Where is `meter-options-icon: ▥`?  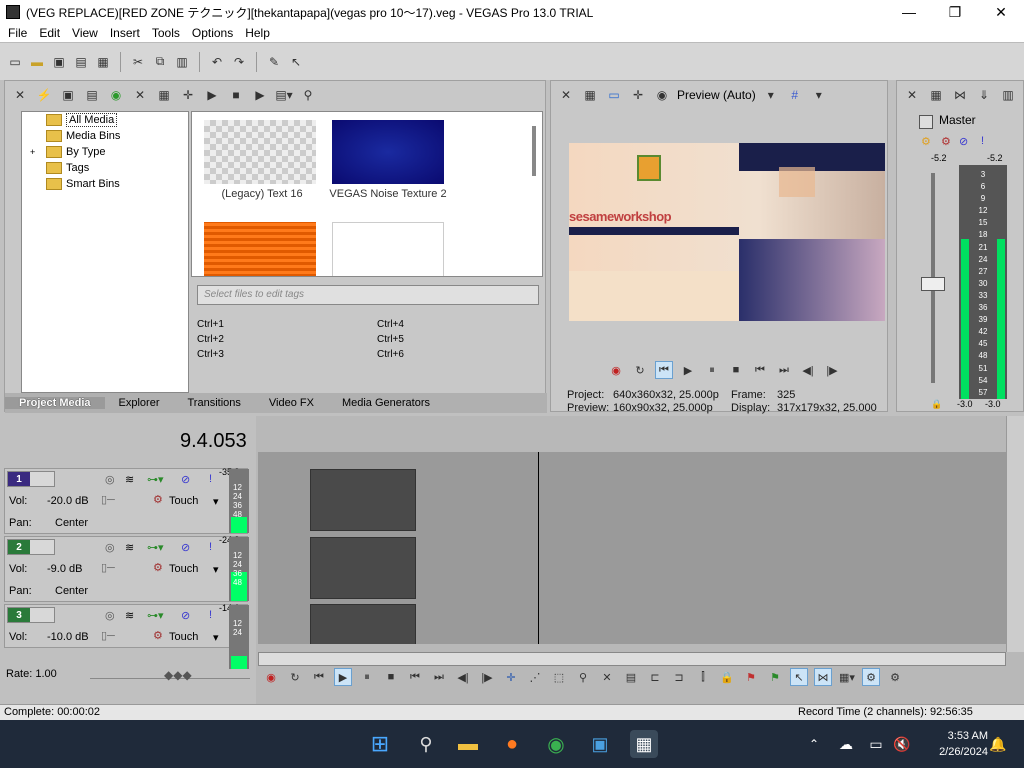
meter-options-icon: ▥ is located at coordinates (1008, 95).